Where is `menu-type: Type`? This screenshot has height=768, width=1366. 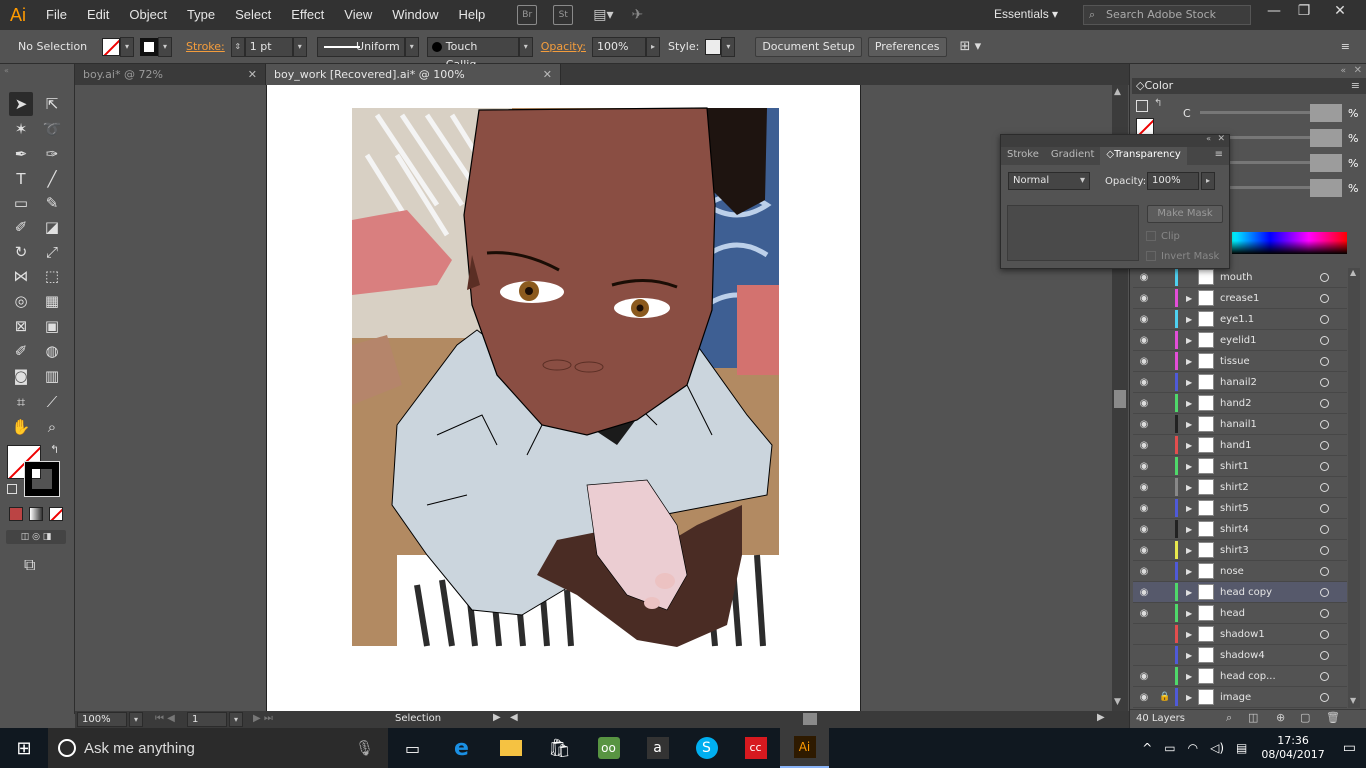
menu-type: Type is located at coordinates (201, 15).